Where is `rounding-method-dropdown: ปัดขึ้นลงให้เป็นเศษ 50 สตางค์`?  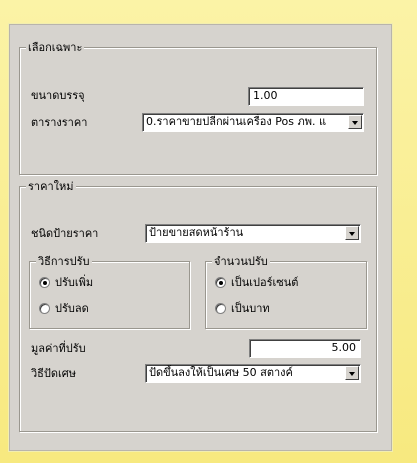
rounding-method-dropdown: ปัดขึ้นลงให้เป็นเศษ 50 สตางค์ is located at coordinates (253, 373).